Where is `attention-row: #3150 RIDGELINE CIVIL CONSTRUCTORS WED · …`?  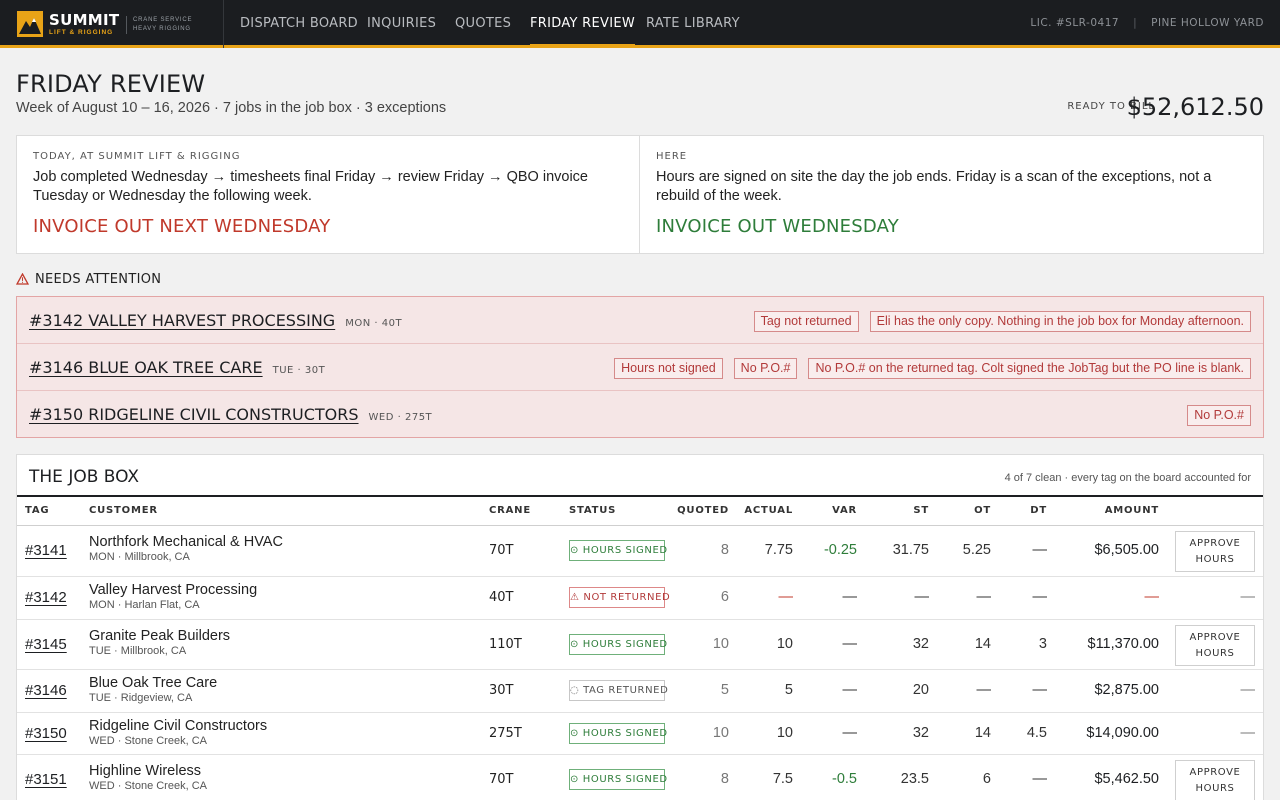 attention-row: #3150 RIDGELINE CIVIL CONSTRUCTORS WED · … is located at coordinates (640, 414).